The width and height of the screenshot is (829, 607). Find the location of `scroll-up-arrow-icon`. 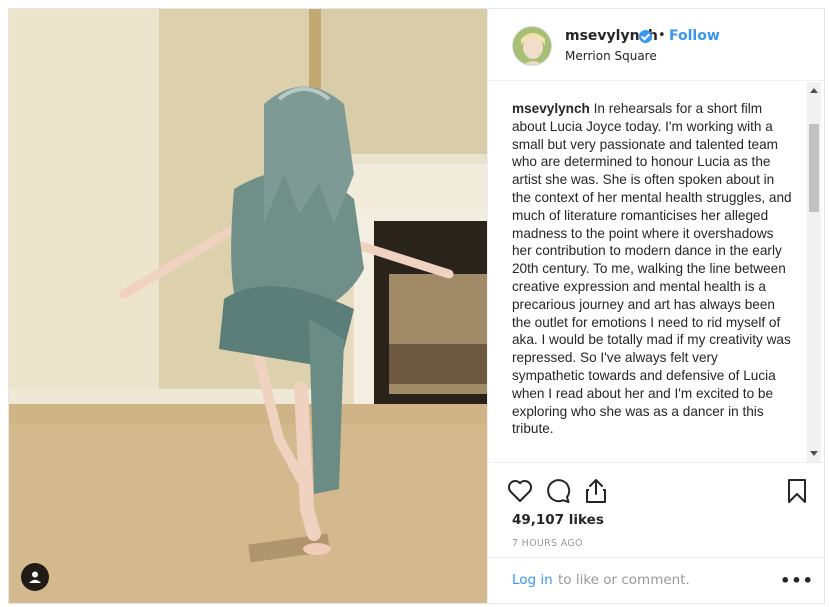

scroll-up-arrow-icon is located at coordinates (814, 90).